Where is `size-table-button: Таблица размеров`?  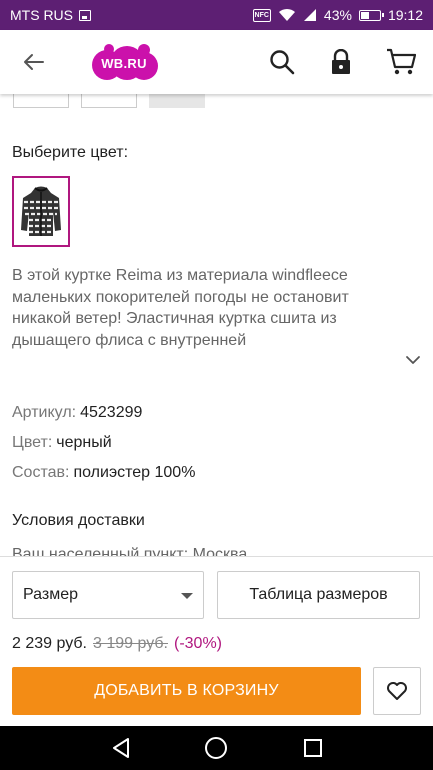
size-table-button: Таблица размеров is located at coordinates (318, 595).